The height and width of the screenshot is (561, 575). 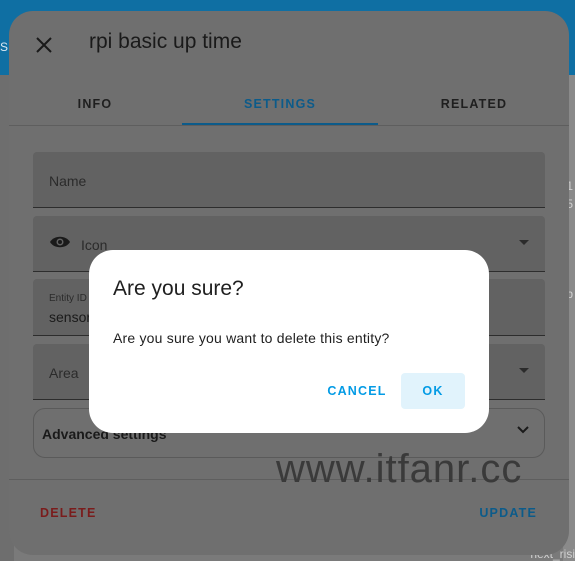 I want to click on confirm-title: Are you sure?, so click(x=178, y=288).